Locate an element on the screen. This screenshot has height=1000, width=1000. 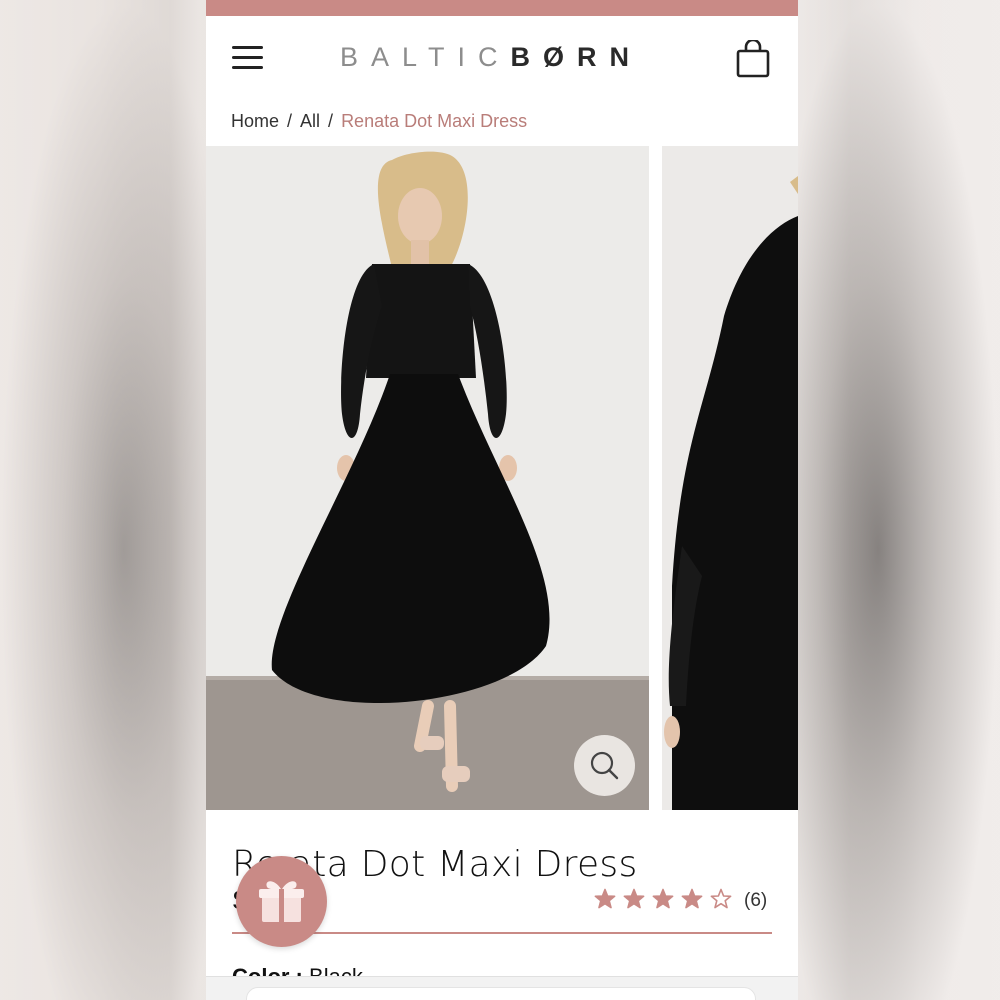
breadcrumb-current: Renata Dot Maxi Dress is located at coordinates (434, 121).